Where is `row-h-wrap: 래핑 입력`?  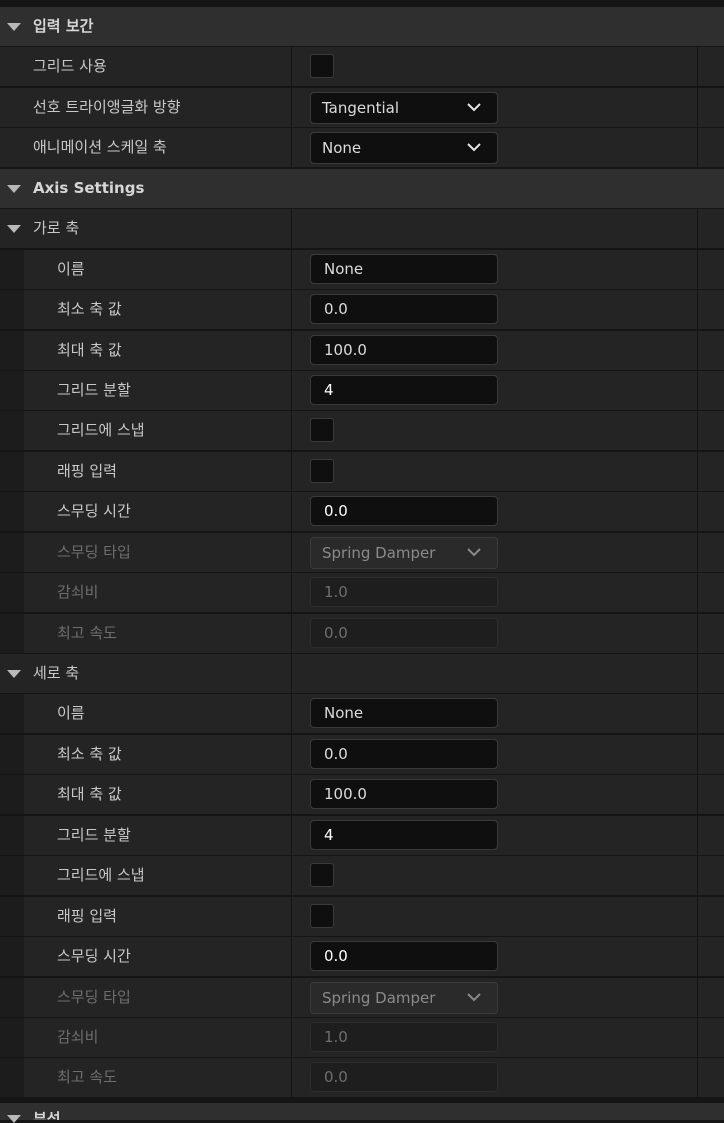 row-h-wrap: 래핑 입력 is located at coordinates (362, 471).